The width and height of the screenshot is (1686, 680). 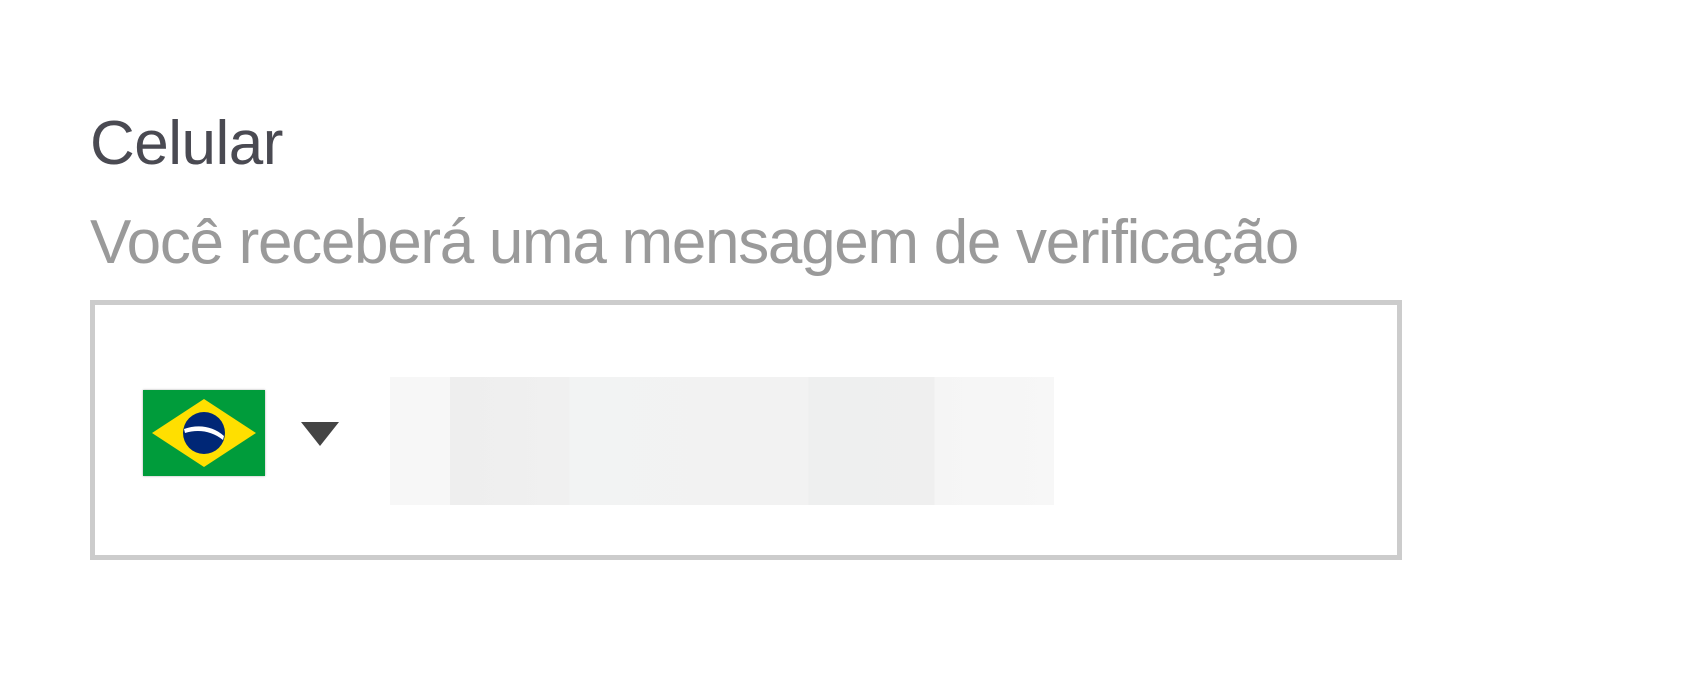 What do you see at coordinates (204, 433) in the screenshot?
I see `brazil-flag-icon` at bounding box center [204, 433].